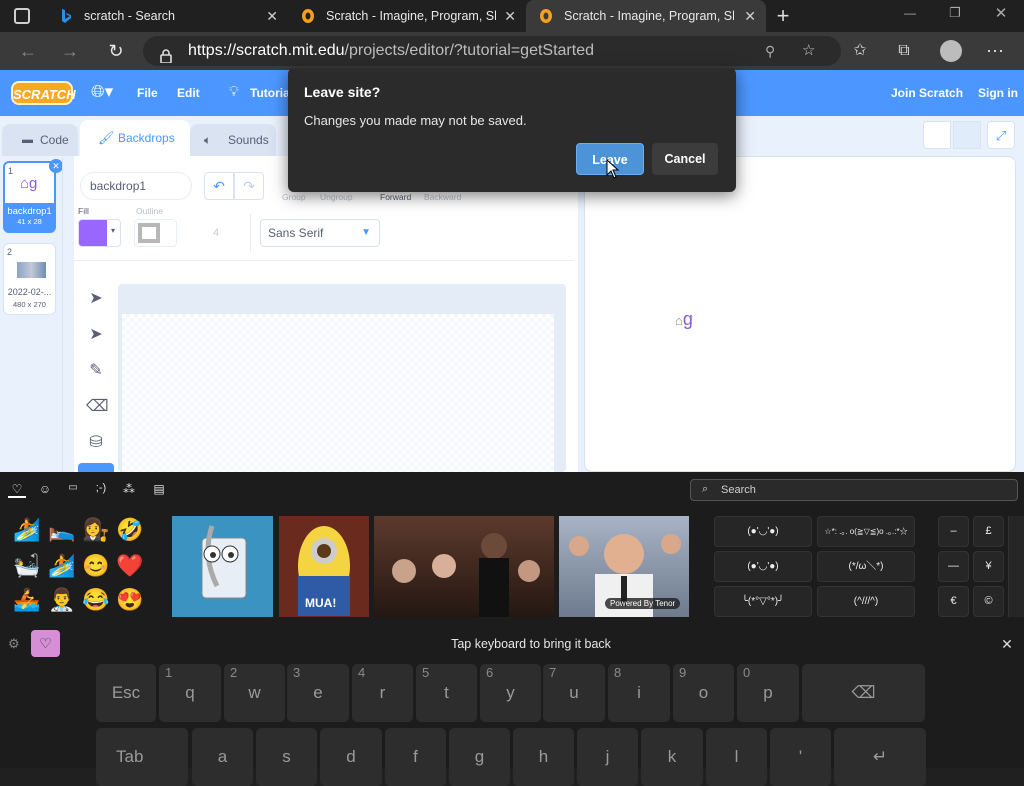 This screenshot has height=786, width=1024. What do you see at coordinates (294, 197) in the screenshot?
I see `group-button: Group` at bounding box center [294, 197].